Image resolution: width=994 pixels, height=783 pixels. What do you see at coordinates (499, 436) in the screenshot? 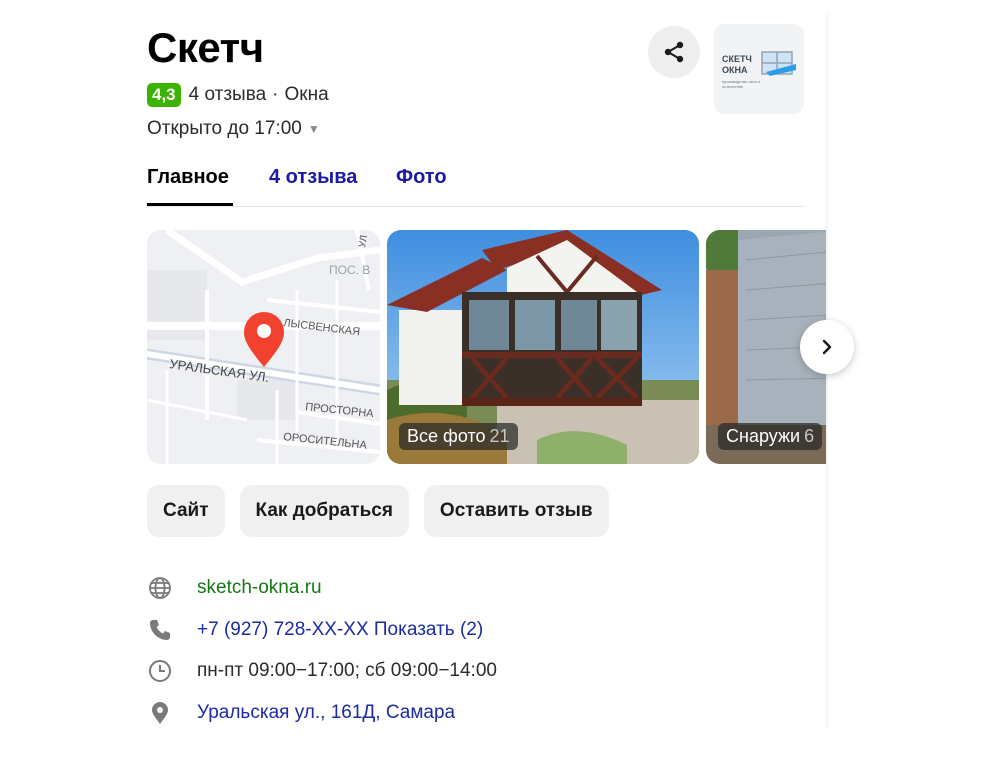
I see `photo-all-count: 21` at bounding box center [499, 436].